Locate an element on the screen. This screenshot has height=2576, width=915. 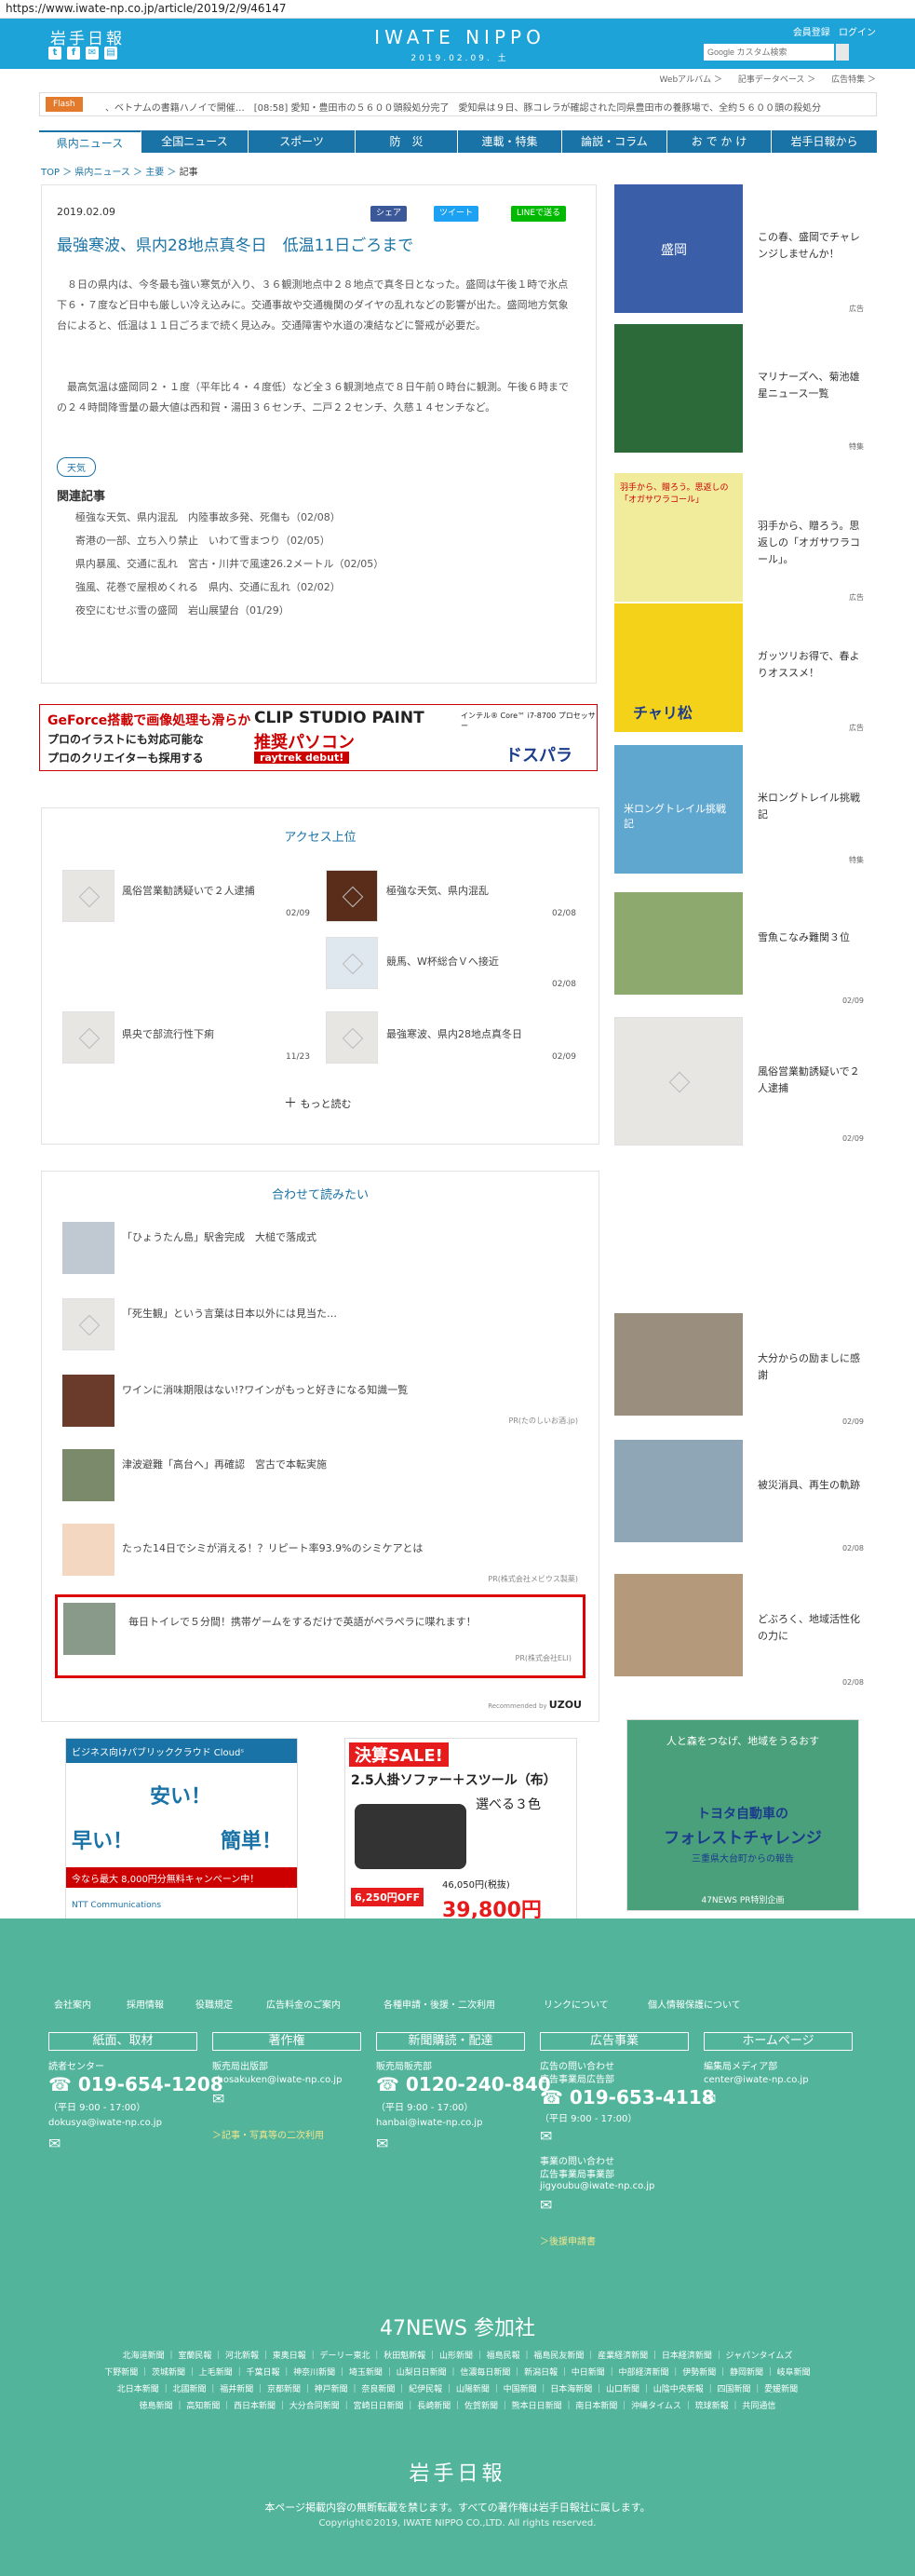
nav-outing: お で か け is located at coordinates (719, 141).